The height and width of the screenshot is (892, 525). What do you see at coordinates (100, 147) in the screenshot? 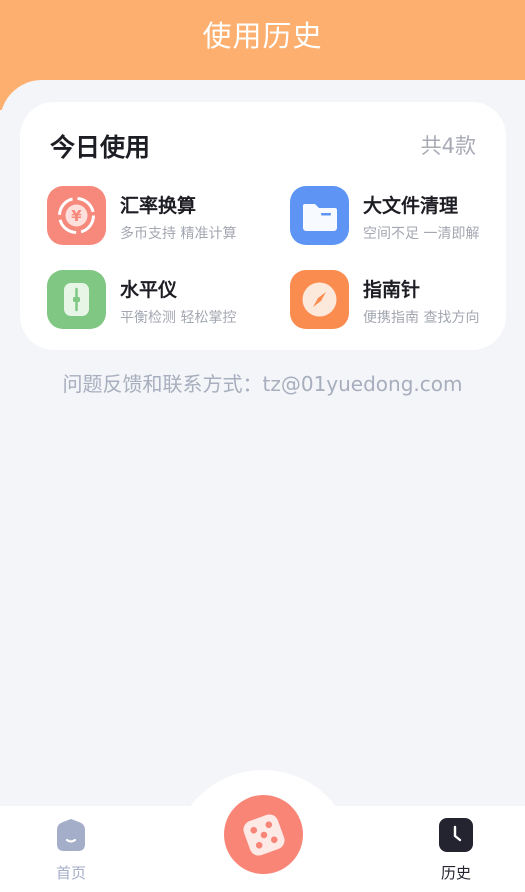
I see `card-title: 今日使用` at bounding box center [100, 147].